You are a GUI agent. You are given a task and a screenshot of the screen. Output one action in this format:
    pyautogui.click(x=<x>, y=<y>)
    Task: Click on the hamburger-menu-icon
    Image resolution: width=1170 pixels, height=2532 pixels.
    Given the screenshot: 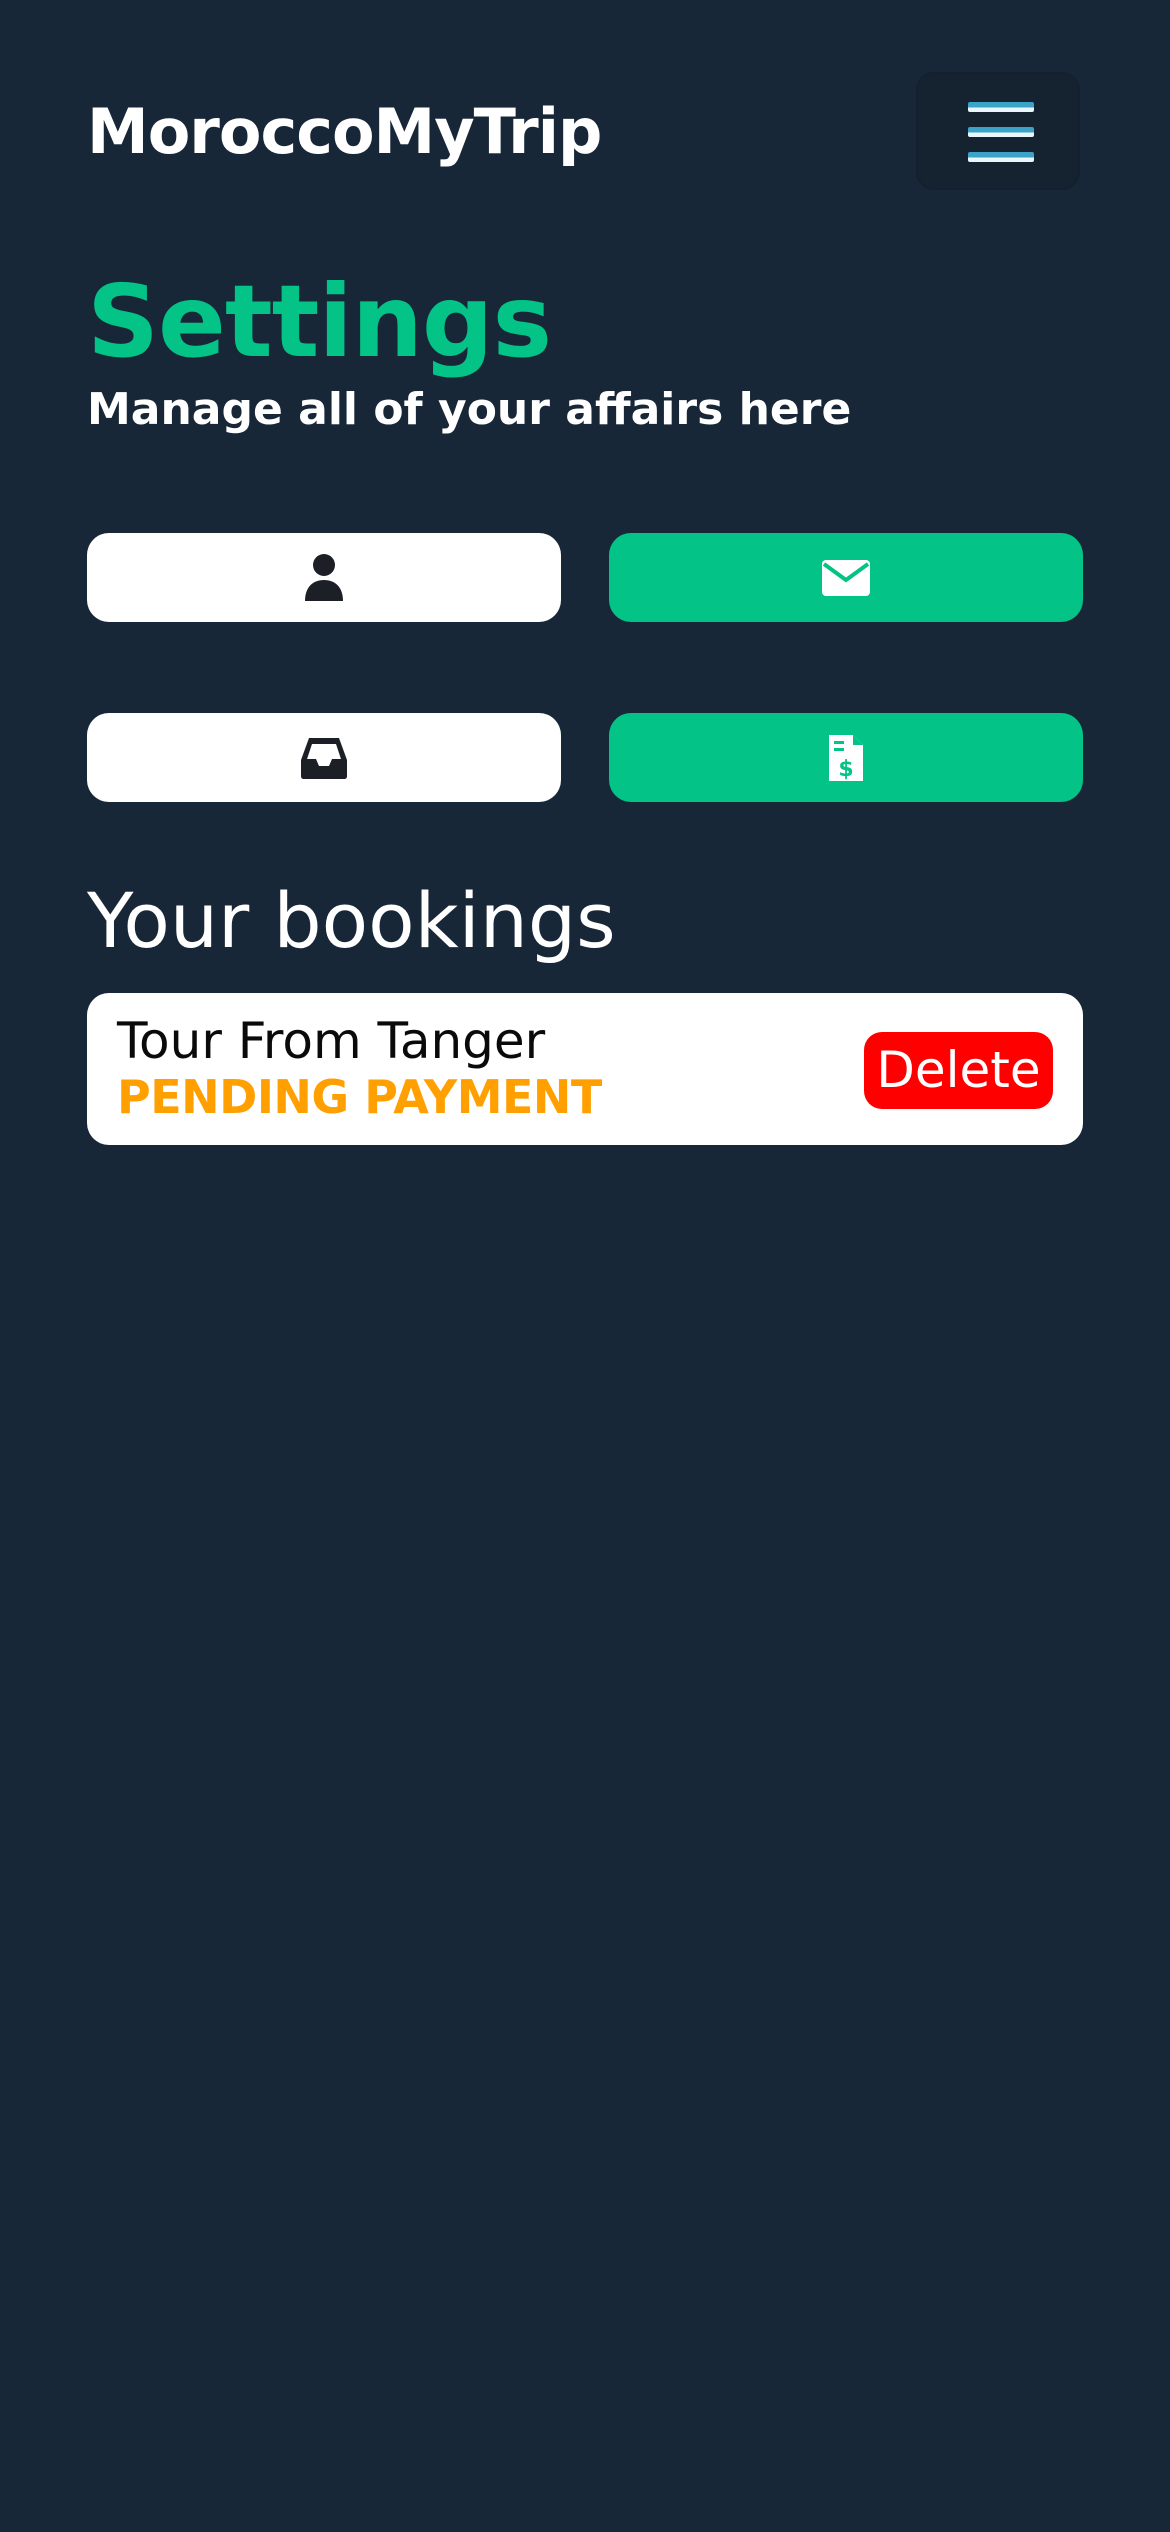 What is the action you would take?
    pyautogui.click(x=1001, y=132)
    